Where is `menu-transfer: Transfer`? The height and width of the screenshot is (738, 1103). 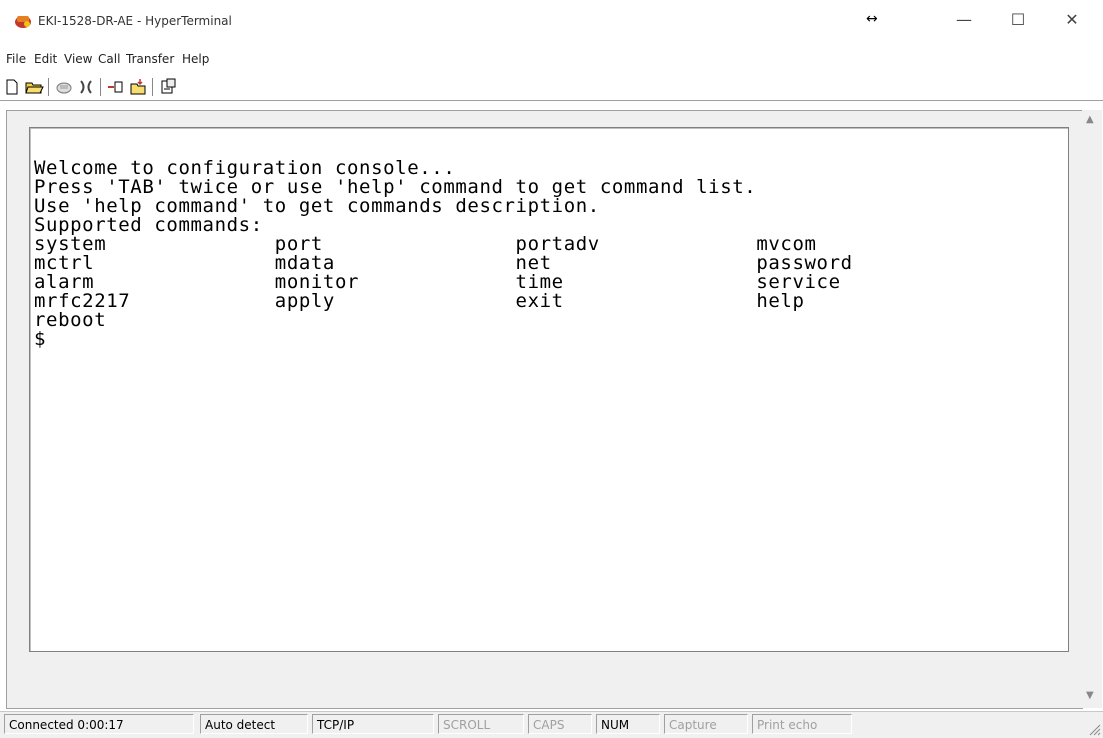
menu-transfer: Transfer is located at coordinates (150, 59).